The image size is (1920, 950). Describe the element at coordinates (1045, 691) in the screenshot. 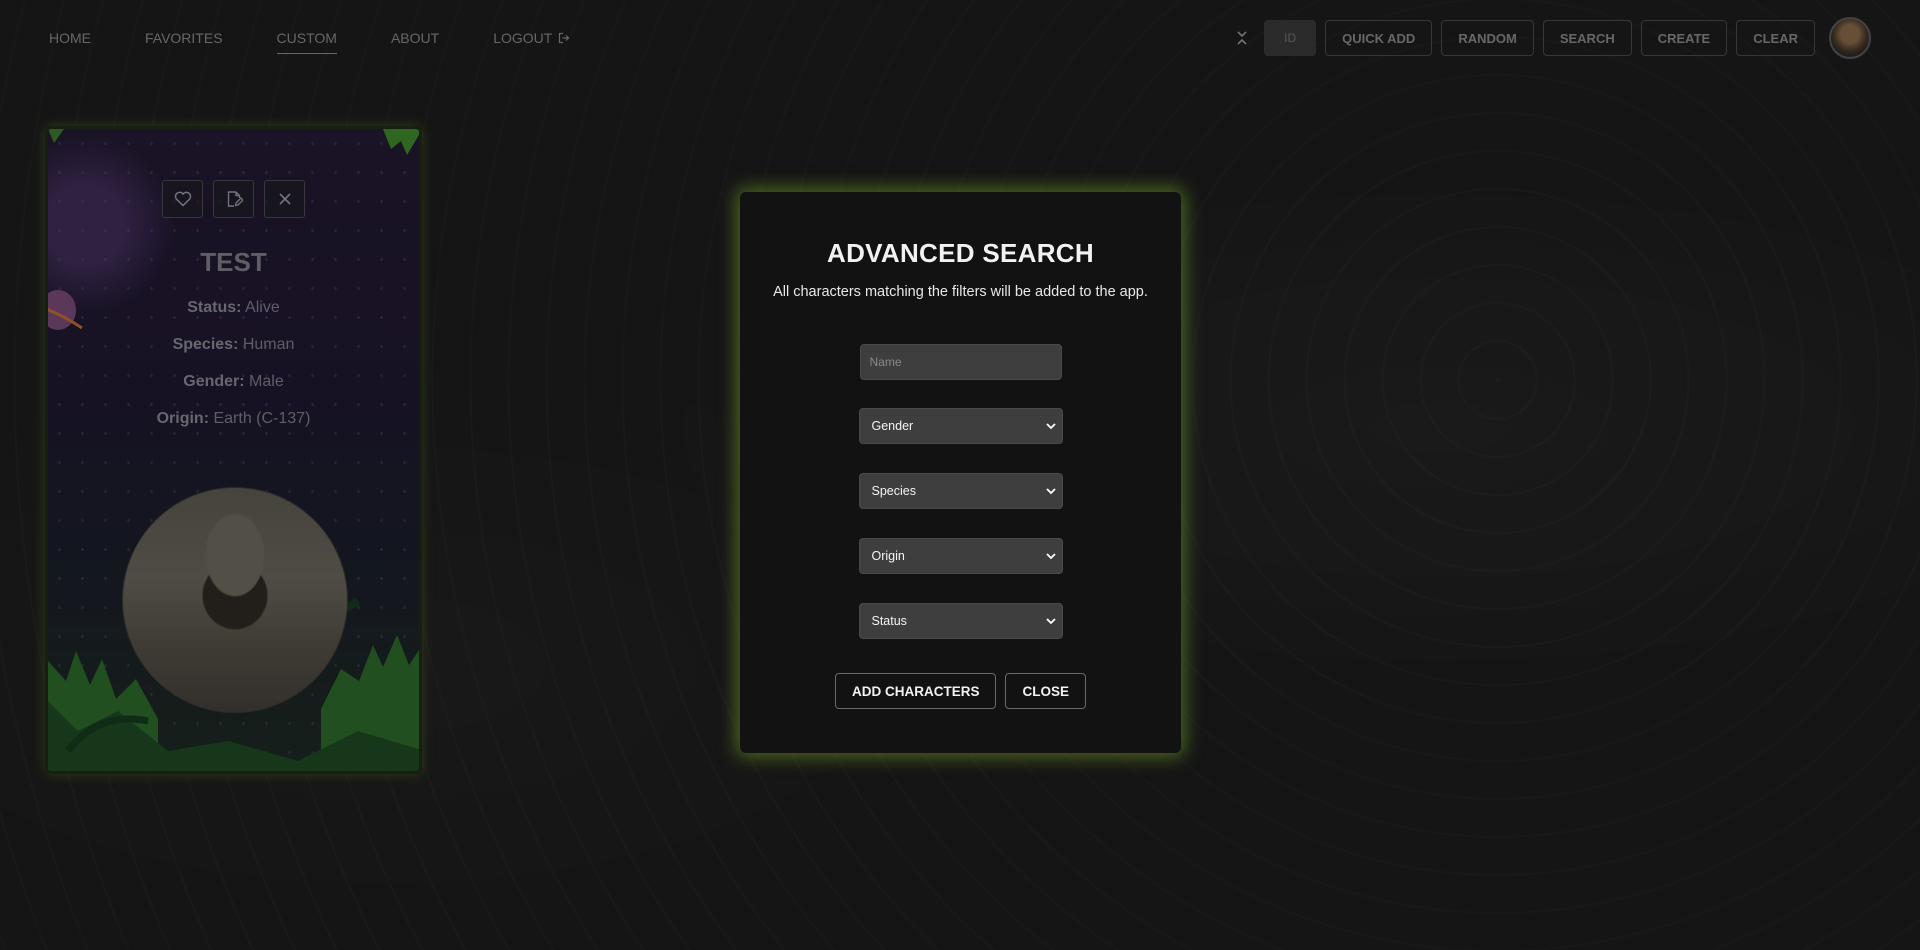

I see `close-button: CLOSE` at that location.